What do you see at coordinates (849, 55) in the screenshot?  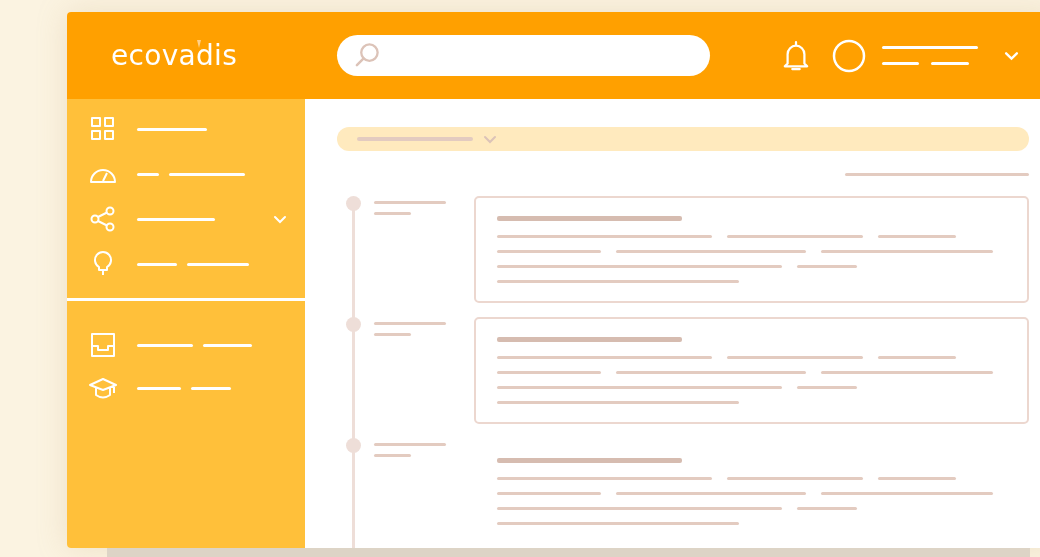 I see `avatar-icon` at bounding box center [849, 55].